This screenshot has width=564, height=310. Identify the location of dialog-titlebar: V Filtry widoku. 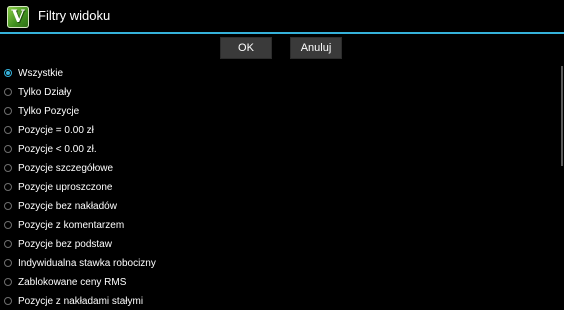
(282, 16).